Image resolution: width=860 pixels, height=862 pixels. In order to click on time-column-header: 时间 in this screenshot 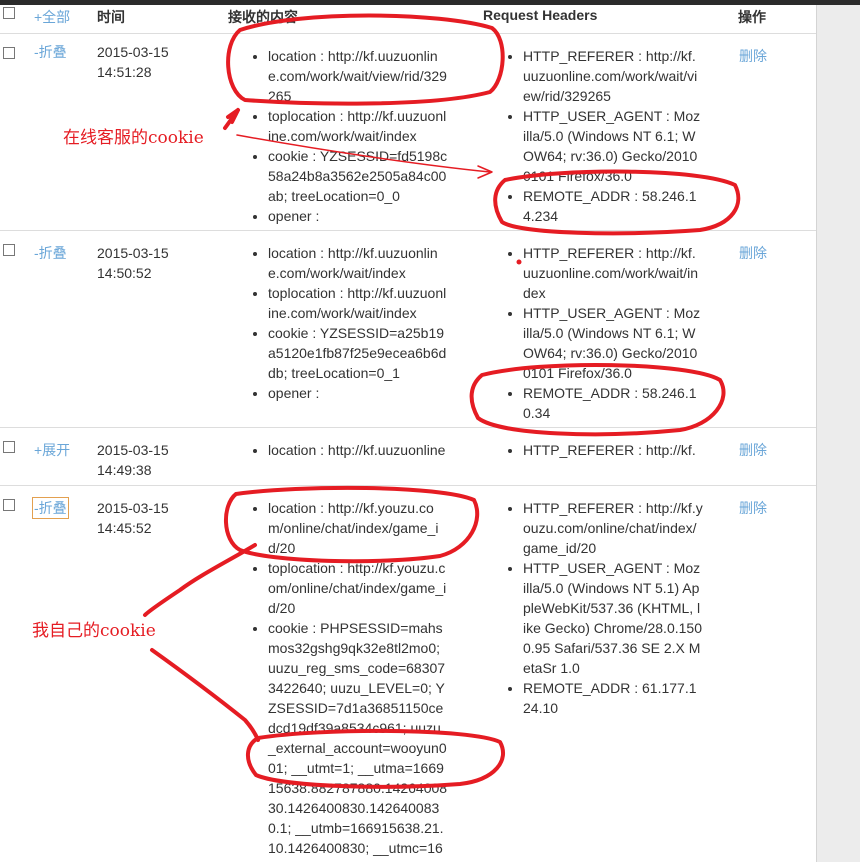, I will do `click(111, 17)`.